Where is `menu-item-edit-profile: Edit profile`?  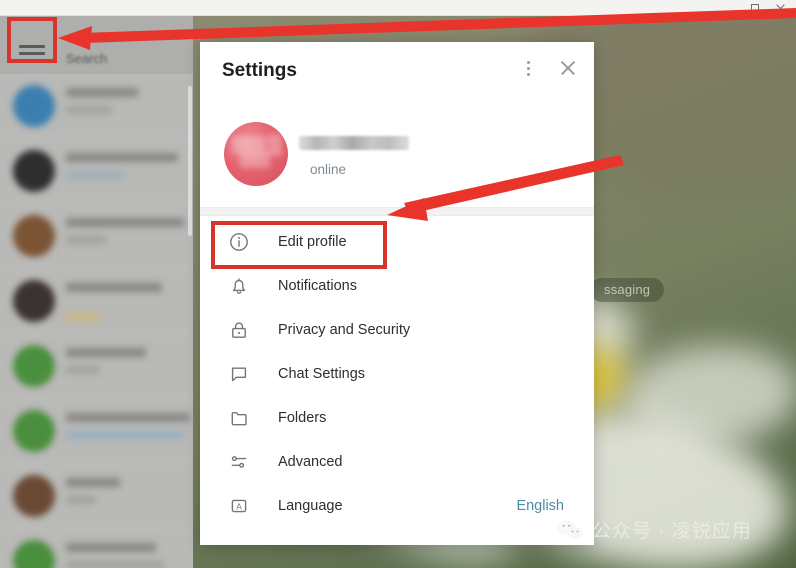 menu-item-edit-profile: Edit profile is located at coordinates (397, 242).